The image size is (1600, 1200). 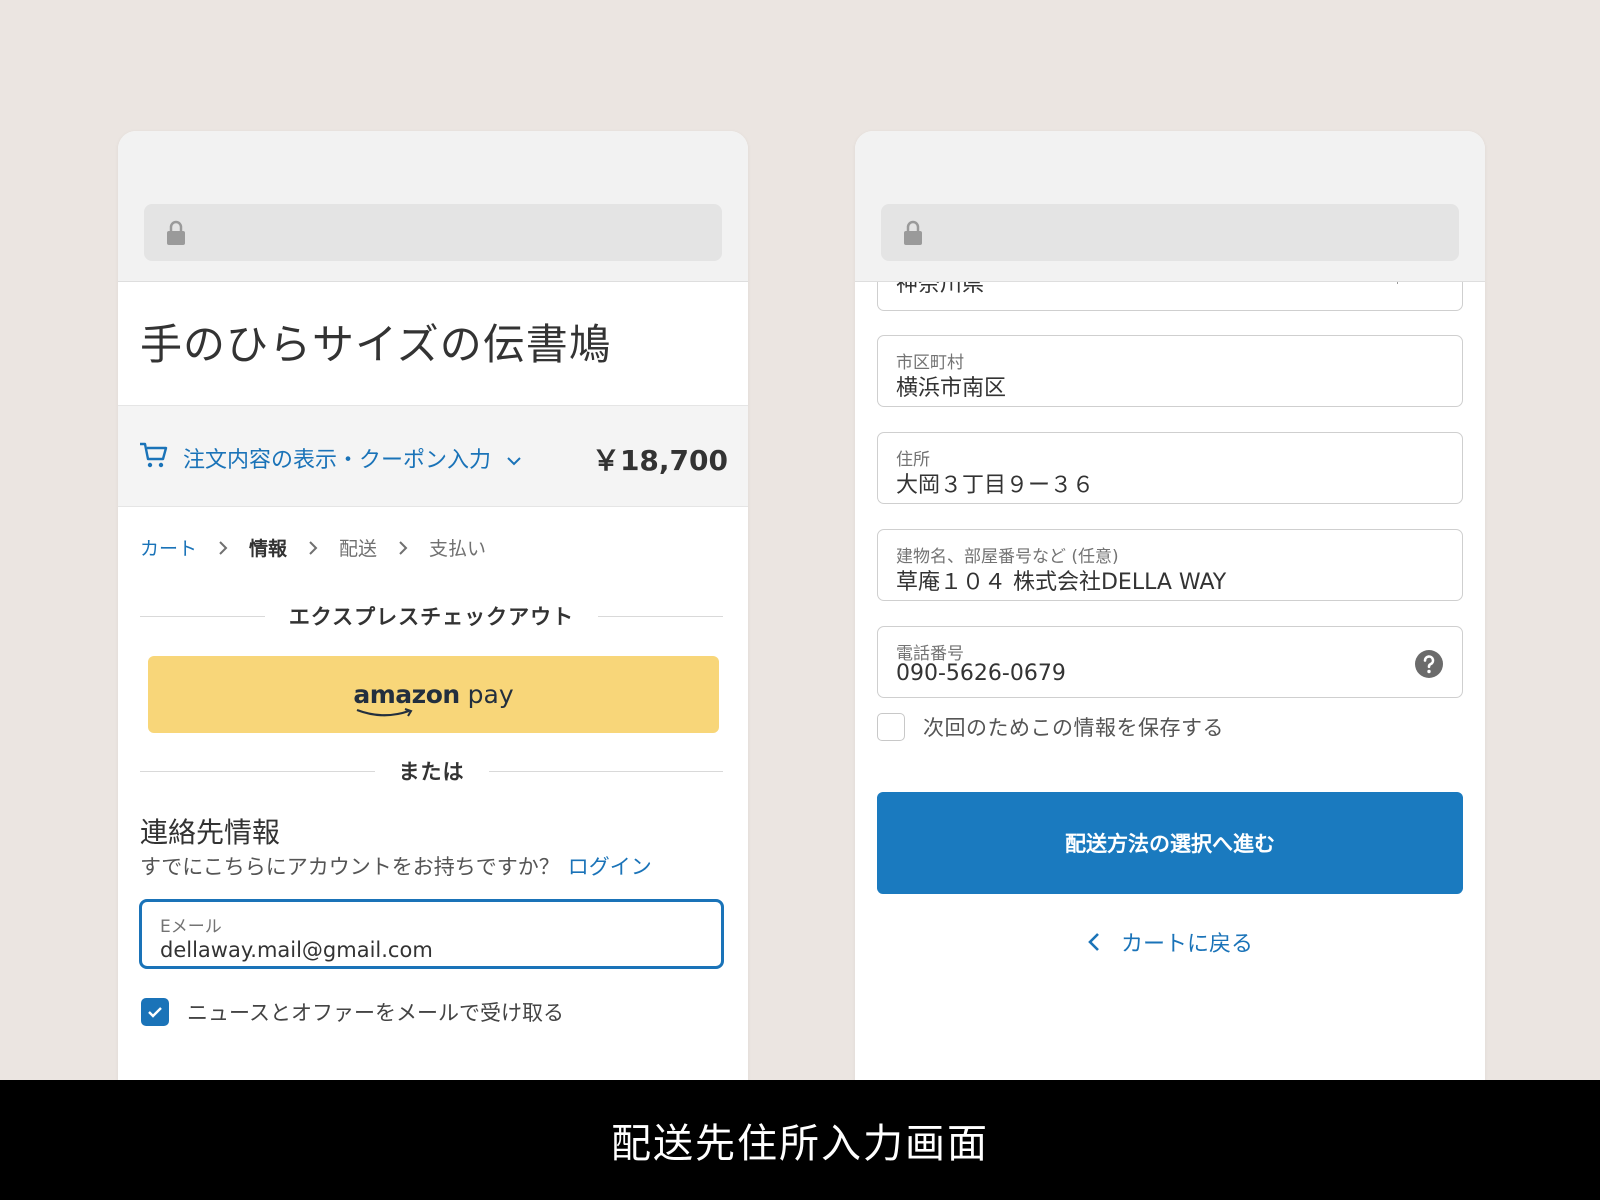 What do you see at coordinates (1061, 582) in the screenshot?
I see `building-value: 草庵１０４ 株式会社DELLA WAY` at bounding box center [1061, 582].